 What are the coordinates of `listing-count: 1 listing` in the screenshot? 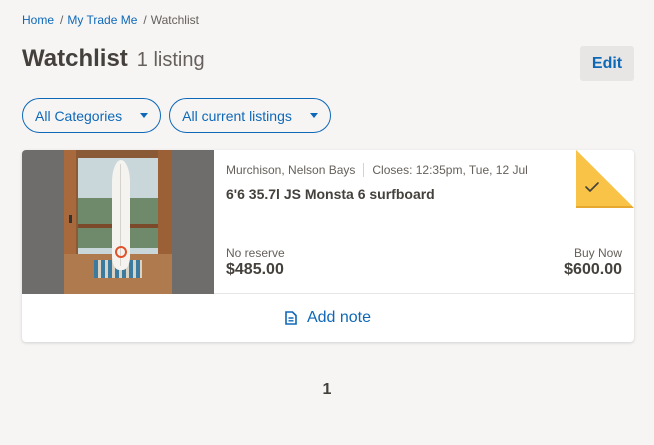 It's located at (170, 60).